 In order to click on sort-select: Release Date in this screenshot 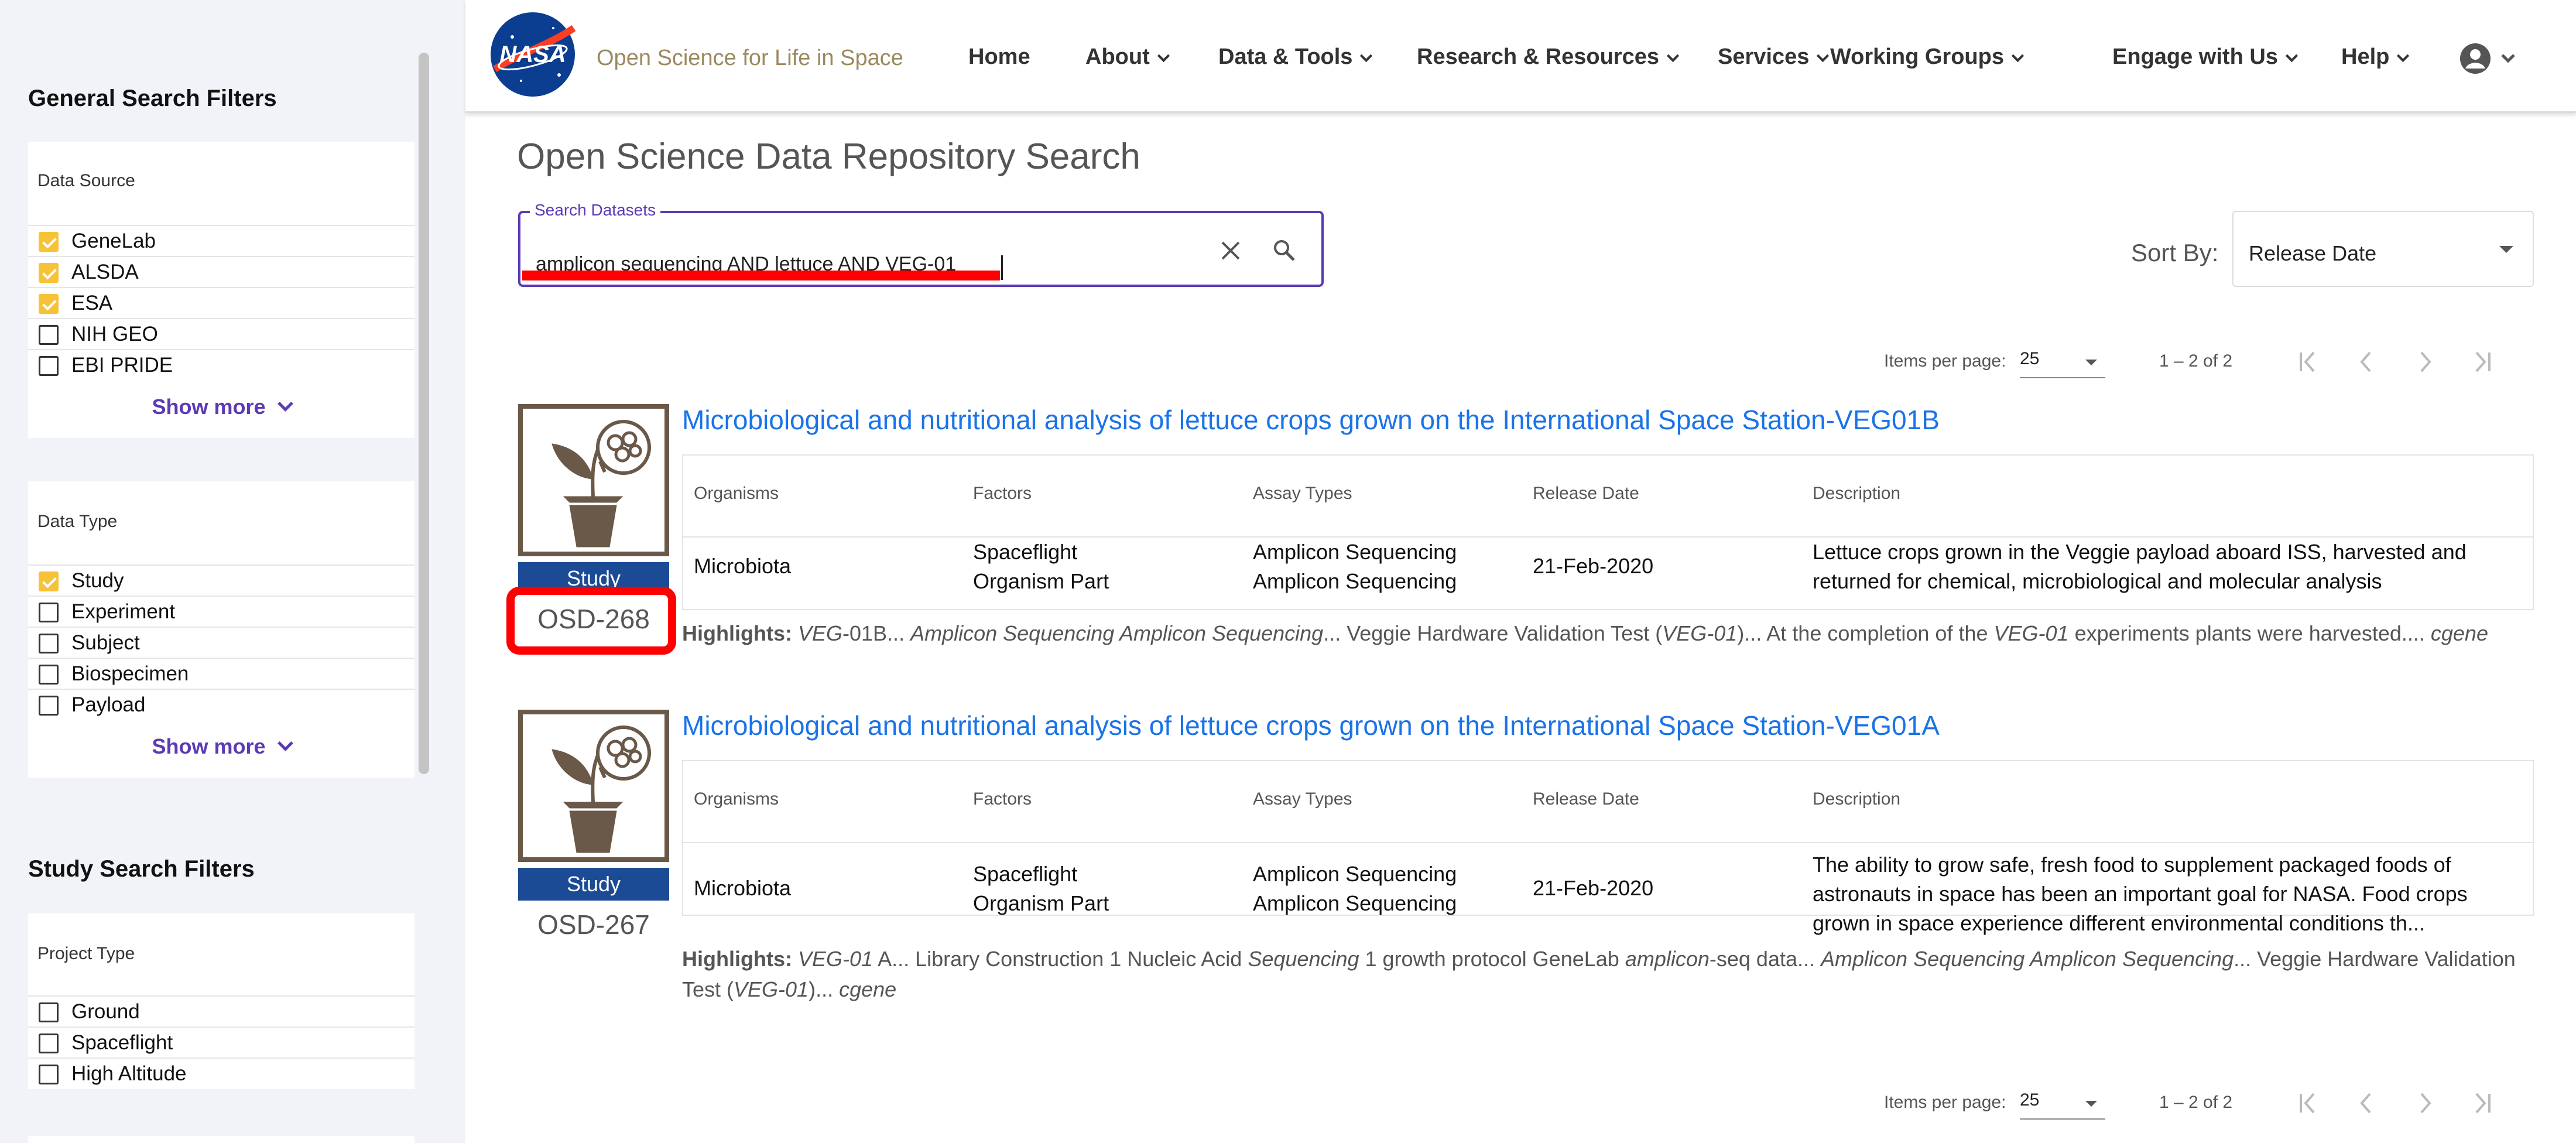, I will do `click(2383, 249)`.